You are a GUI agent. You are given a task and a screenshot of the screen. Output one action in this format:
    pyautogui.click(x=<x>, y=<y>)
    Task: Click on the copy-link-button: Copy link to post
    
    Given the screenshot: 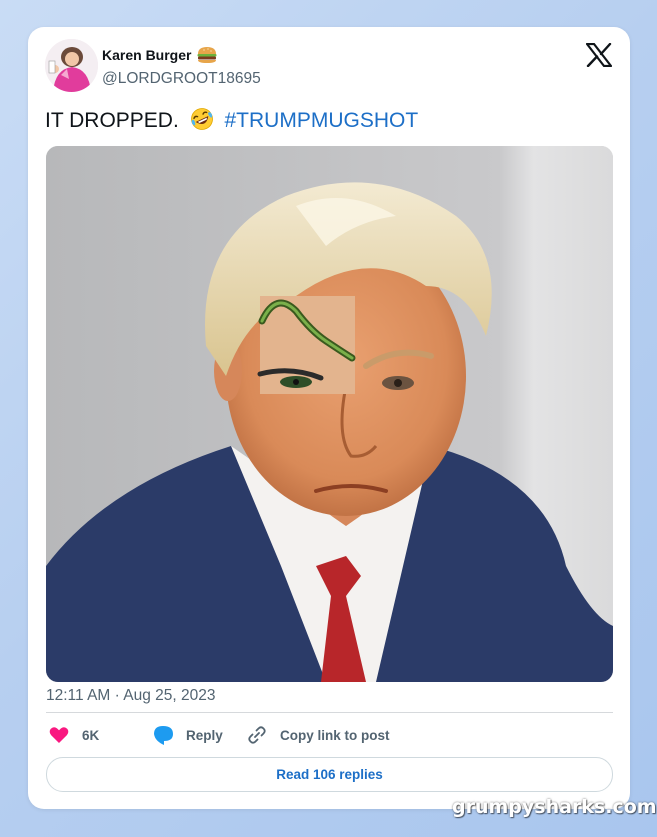 What is the action you would take?
    pyautogui.click(x=318, y=735)
    